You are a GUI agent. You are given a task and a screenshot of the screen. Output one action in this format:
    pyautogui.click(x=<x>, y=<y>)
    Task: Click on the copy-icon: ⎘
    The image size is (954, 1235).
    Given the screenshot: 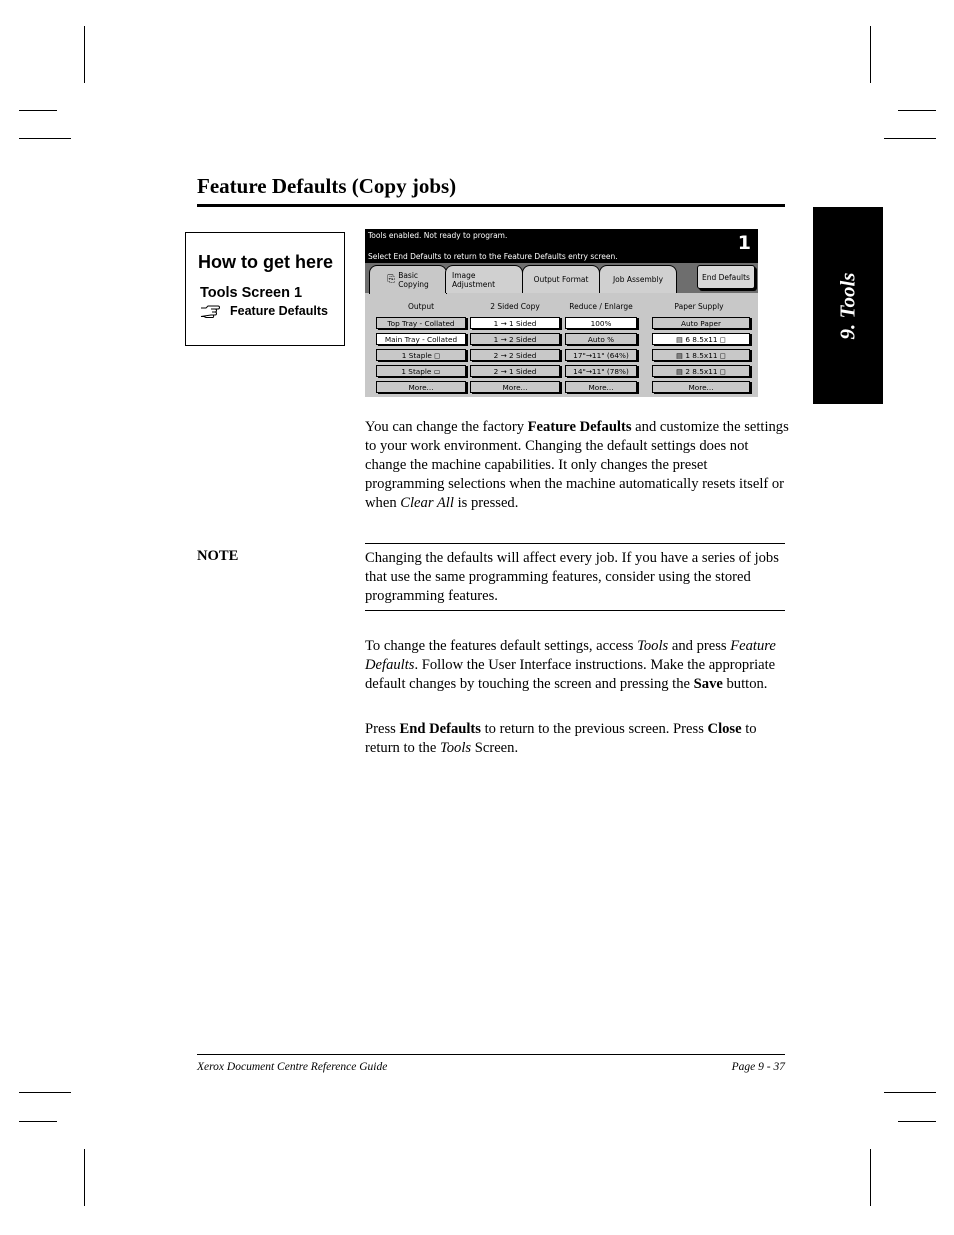 What is the action you would take?
    pyautogui.click(x=391, y=279)
    